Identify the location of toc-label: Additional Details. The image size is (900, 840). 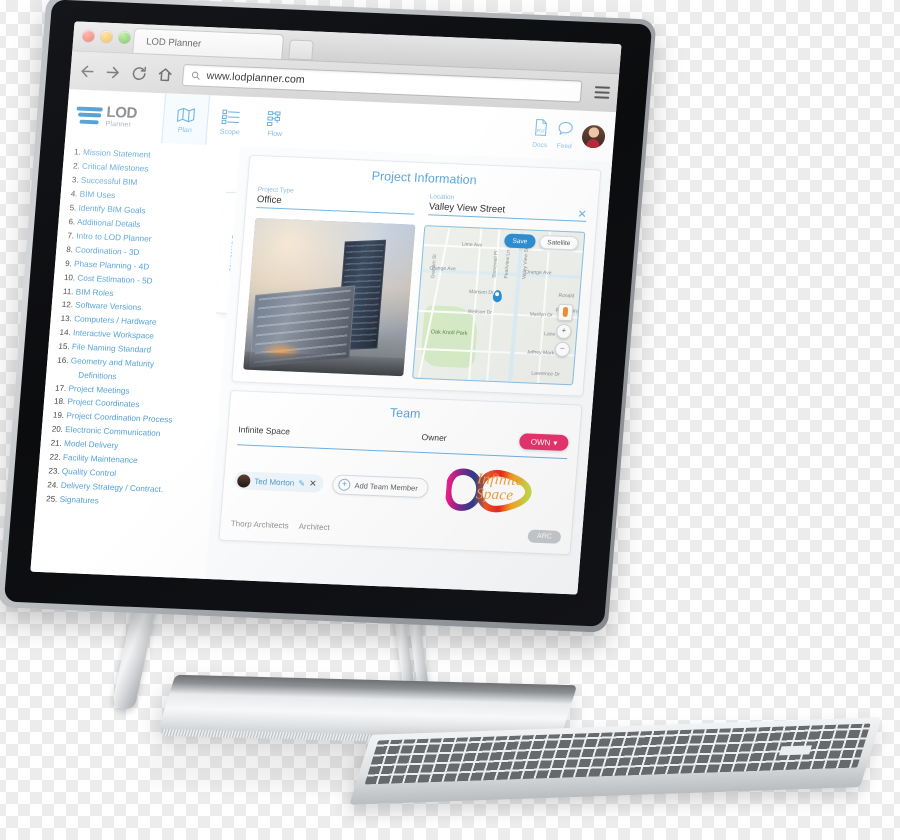
(108, 223).